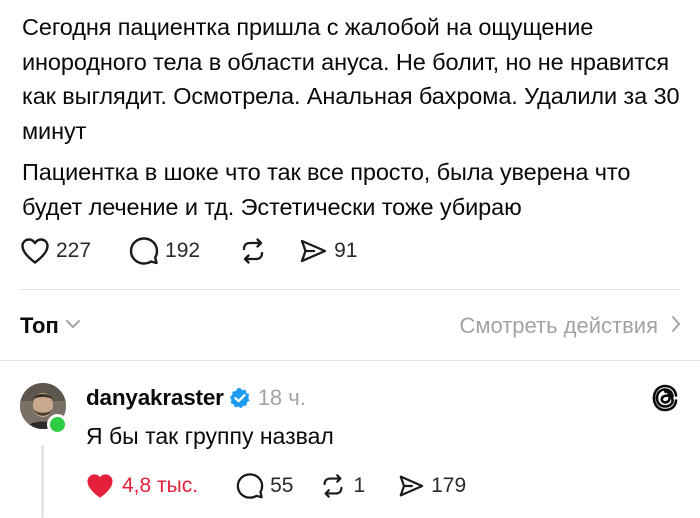  What do you see at coordinates (155, 398) in the screenshot?
I see `comment-username: danyakraster` at bounding box center [155, 398].